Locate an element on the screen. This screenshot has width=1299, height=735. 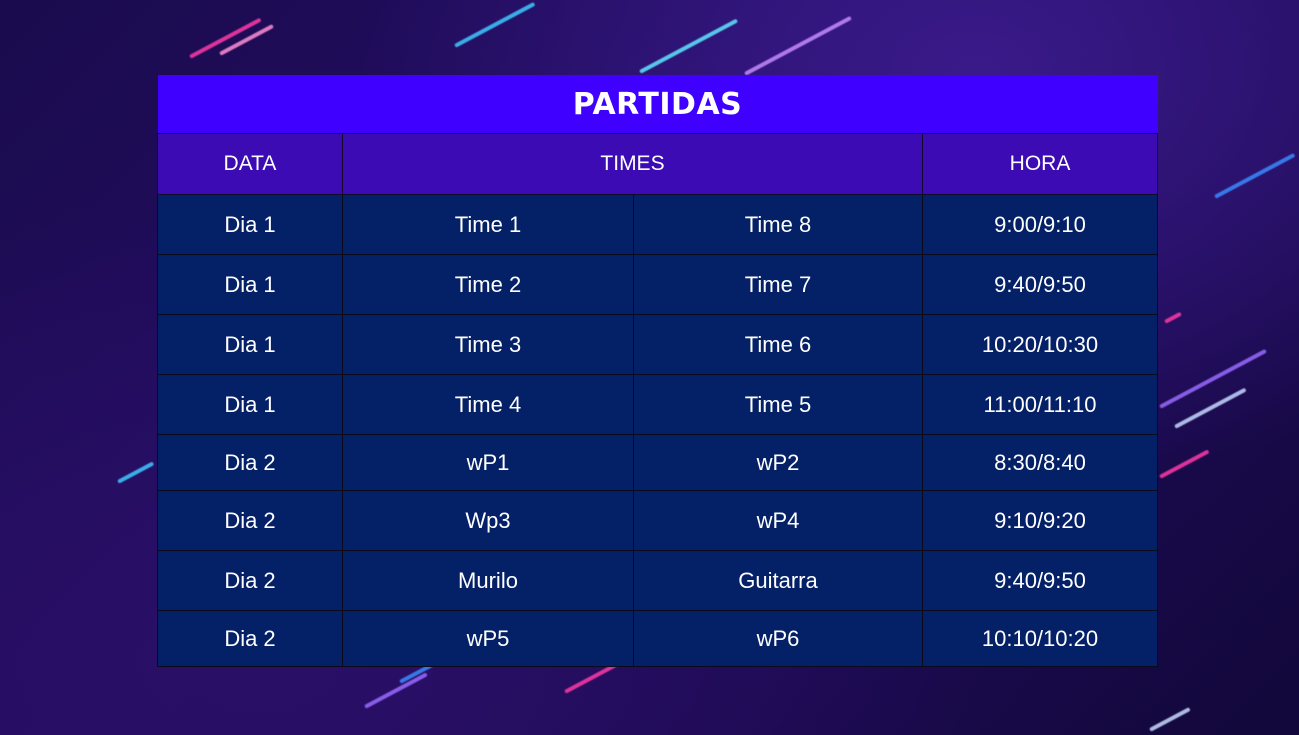
cell-hora: 8:30/8:40 is located at coordinates (1040, 462).